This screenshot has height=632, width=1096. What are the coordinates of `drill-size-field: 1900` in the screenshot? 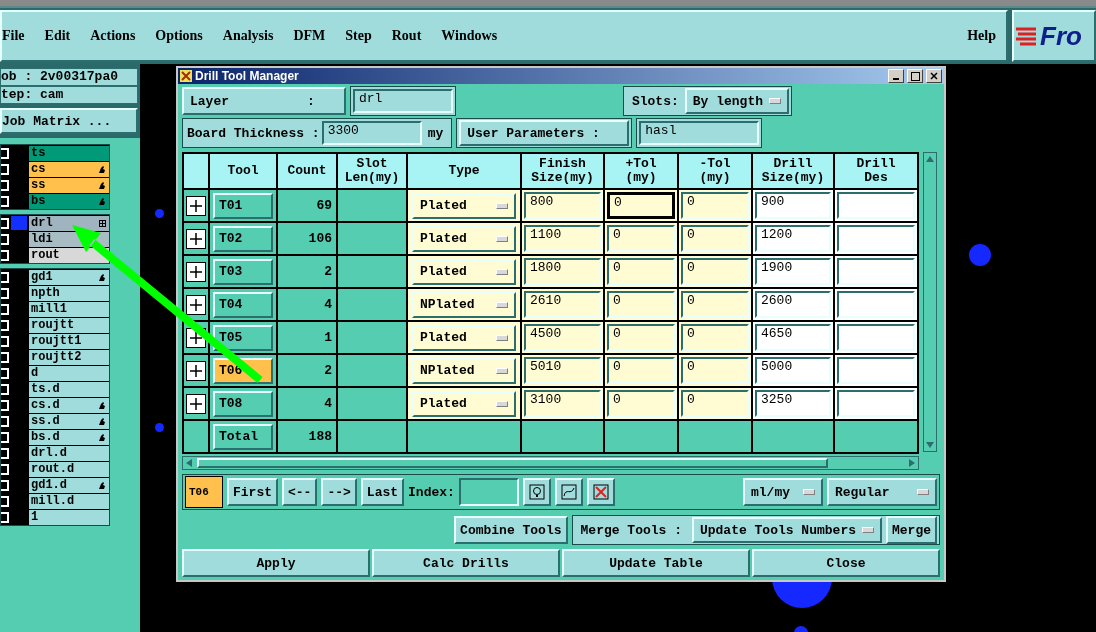 It's located at (793, 271).